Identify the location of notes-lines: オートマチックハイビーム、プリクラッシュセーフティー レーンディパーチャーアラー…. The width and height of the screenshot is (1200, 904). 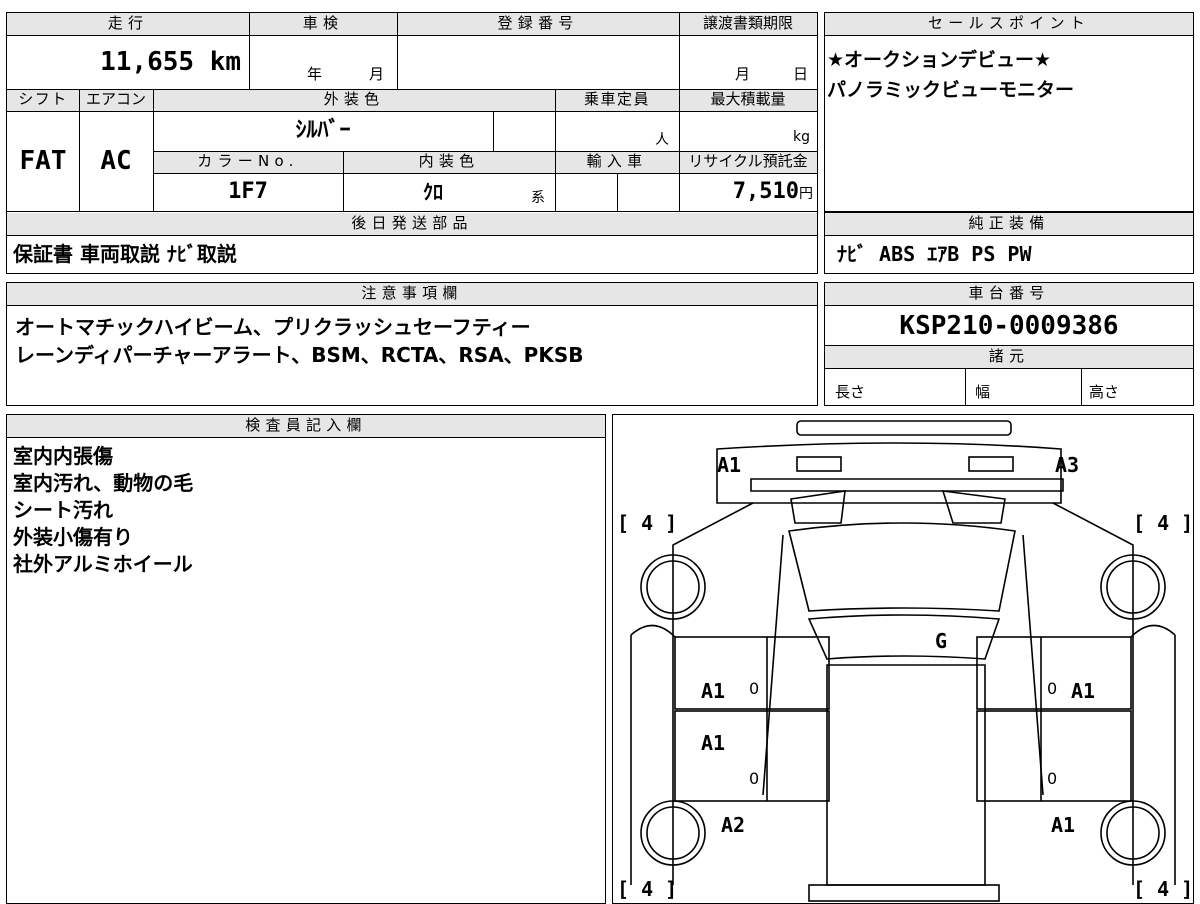
(299, 341).